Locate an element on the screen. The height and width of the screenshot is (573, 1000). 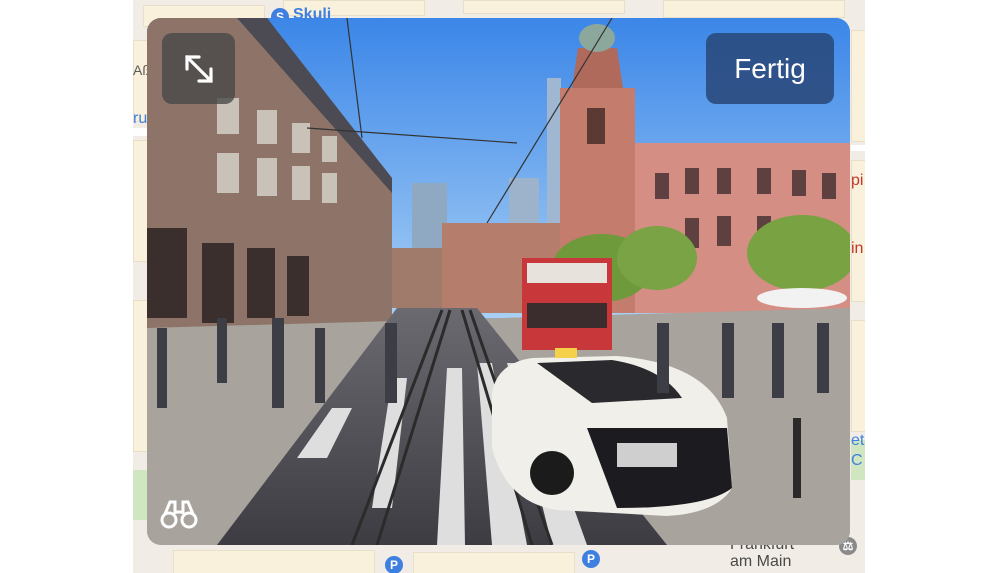
map-label: eti is located at coordinates (858, 440).